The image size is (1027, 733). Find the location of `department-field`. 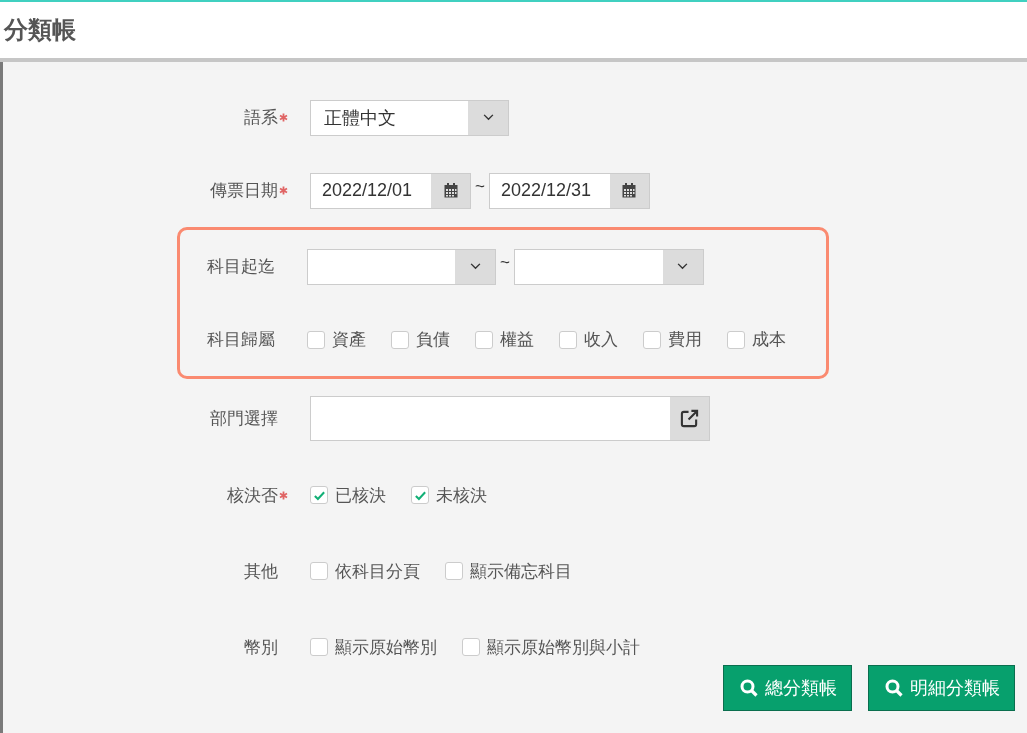

department-field is located at coordinates (510, 418).